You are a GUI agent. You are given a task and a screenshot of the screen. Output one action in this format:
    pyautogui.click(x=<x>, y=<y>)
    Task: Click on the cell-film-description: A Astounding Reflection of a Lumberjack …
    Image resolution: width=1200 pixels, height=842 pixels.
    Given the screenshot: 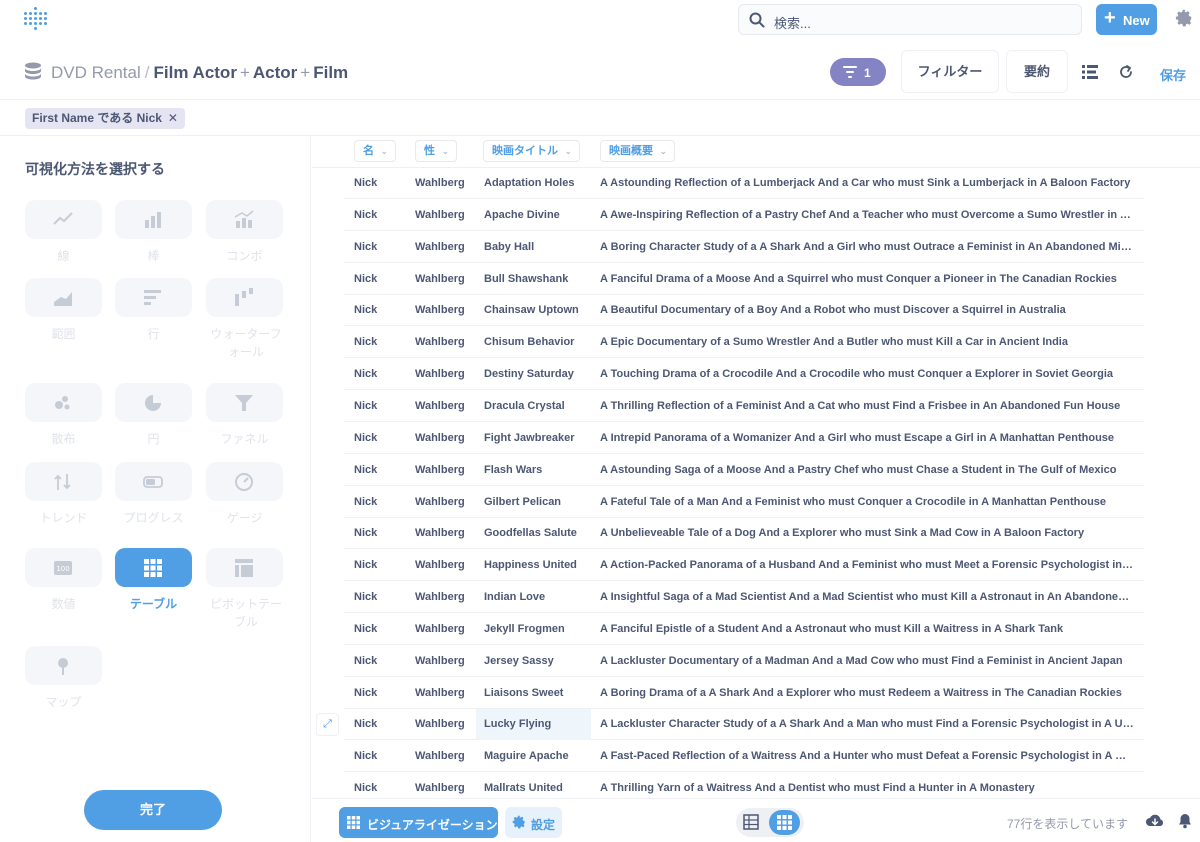 What is the action you would take?
    pyautogui.click(x=867, y=183)
    